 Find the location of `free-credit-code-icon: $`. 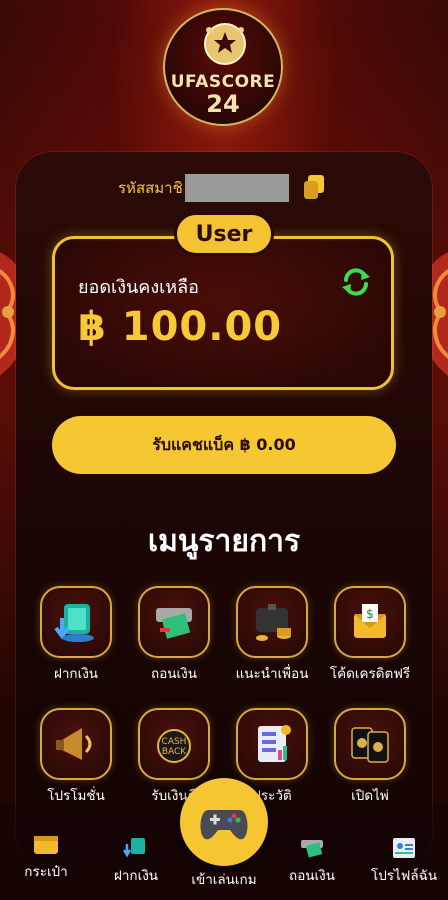

free-credit-code-icon: $ is located at coordinates (370, 622).